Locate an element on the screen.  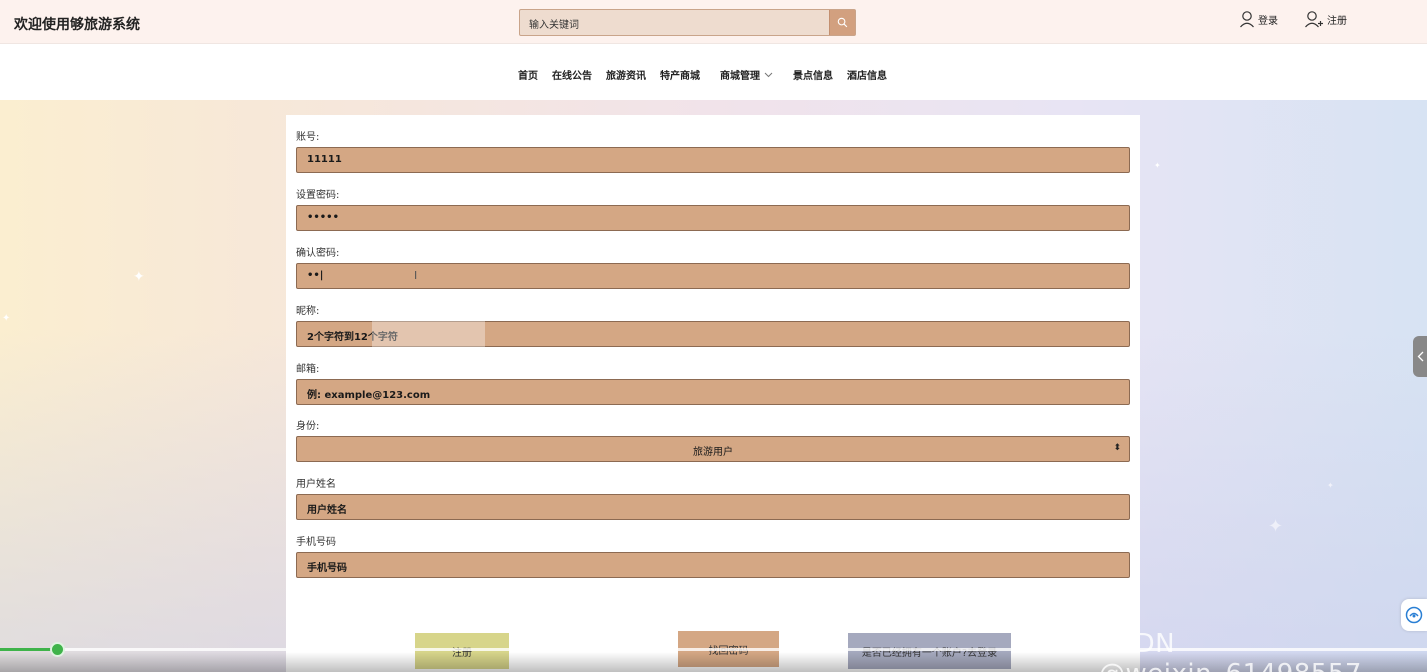
search-input: 输入关键词 is located at coordinates (554, 23).